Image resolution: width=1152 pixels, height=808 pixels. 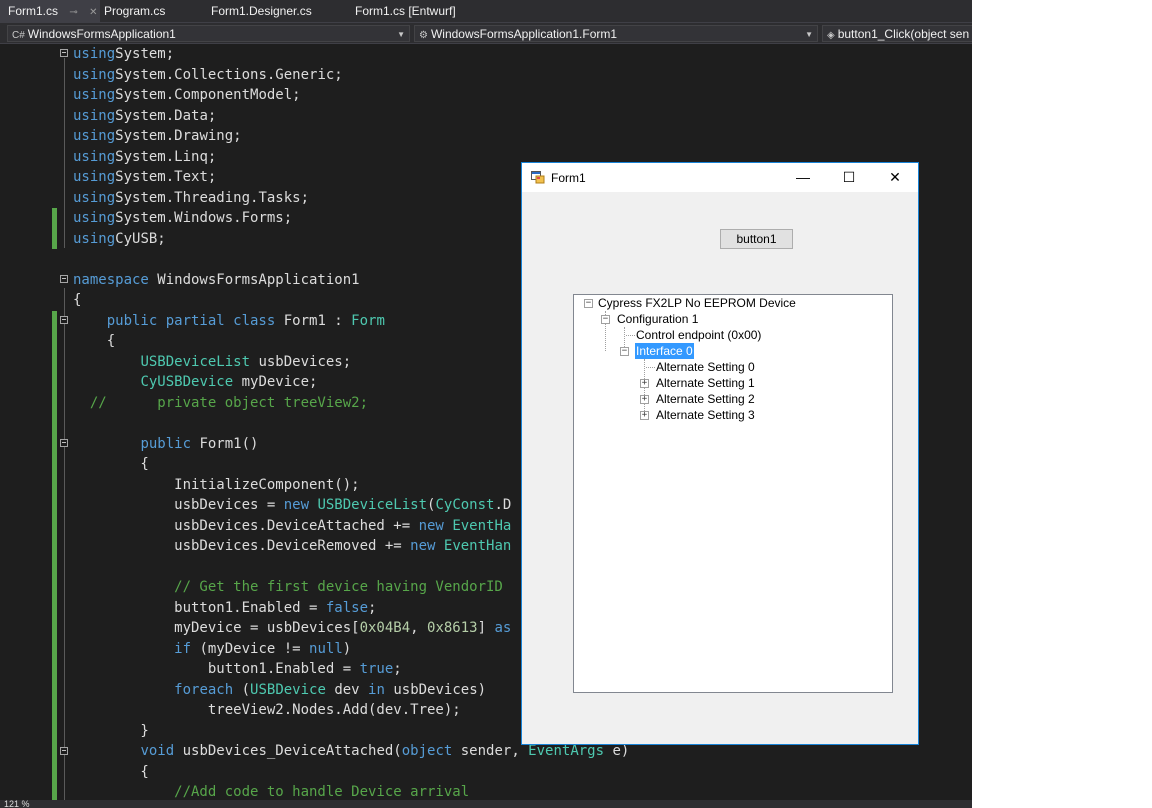 I want to click on tab-form1-cs: Form1.cs ⊸ ✕, so click(x=50, y=11).